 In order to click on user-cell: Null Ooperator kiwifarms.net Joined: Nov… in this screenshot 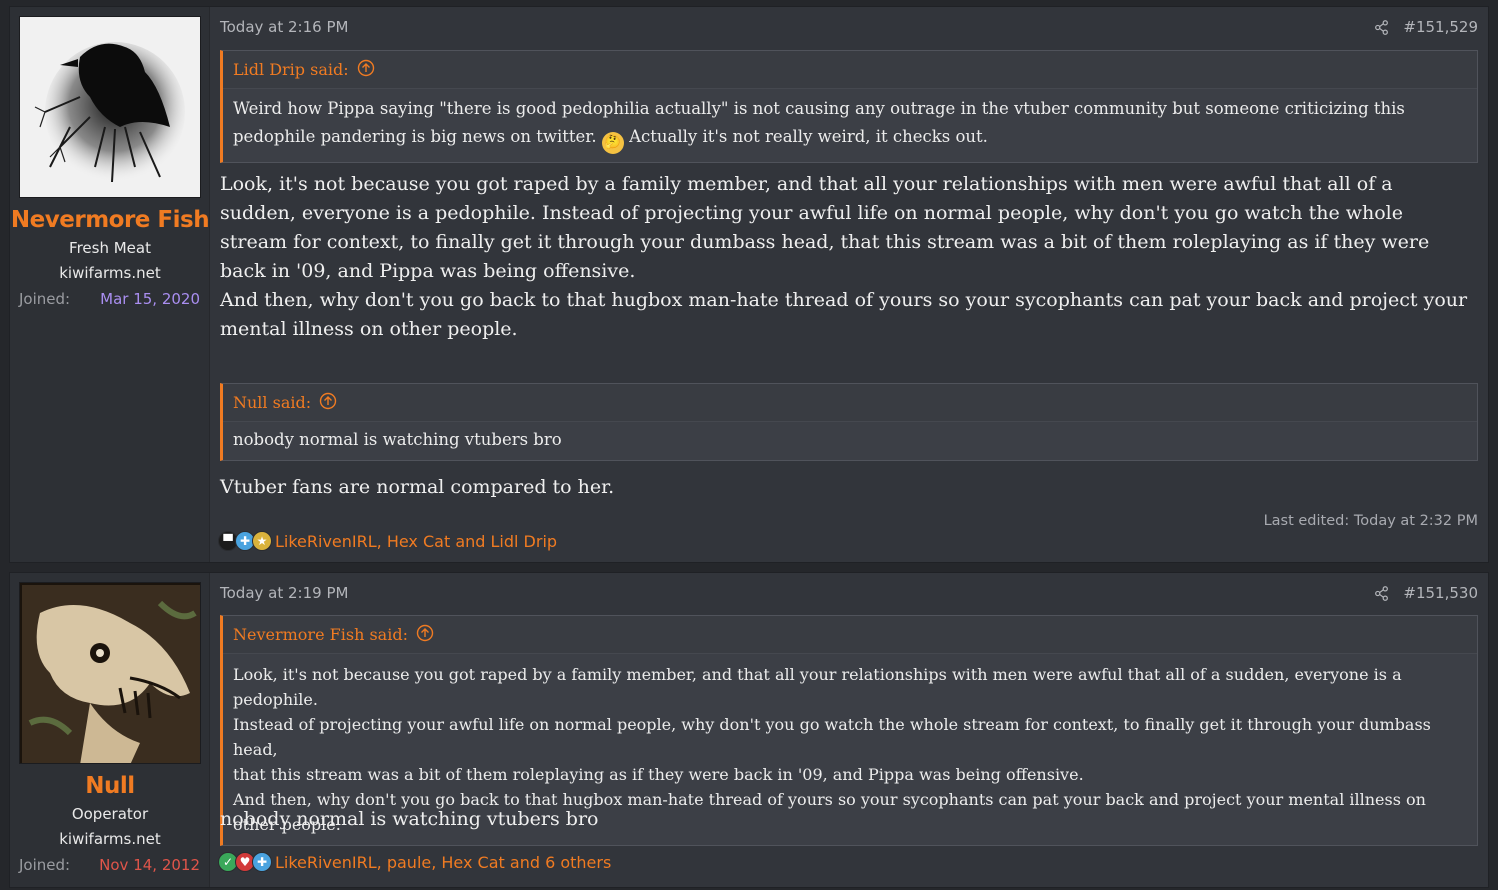, I will do `click(110, 730)`.